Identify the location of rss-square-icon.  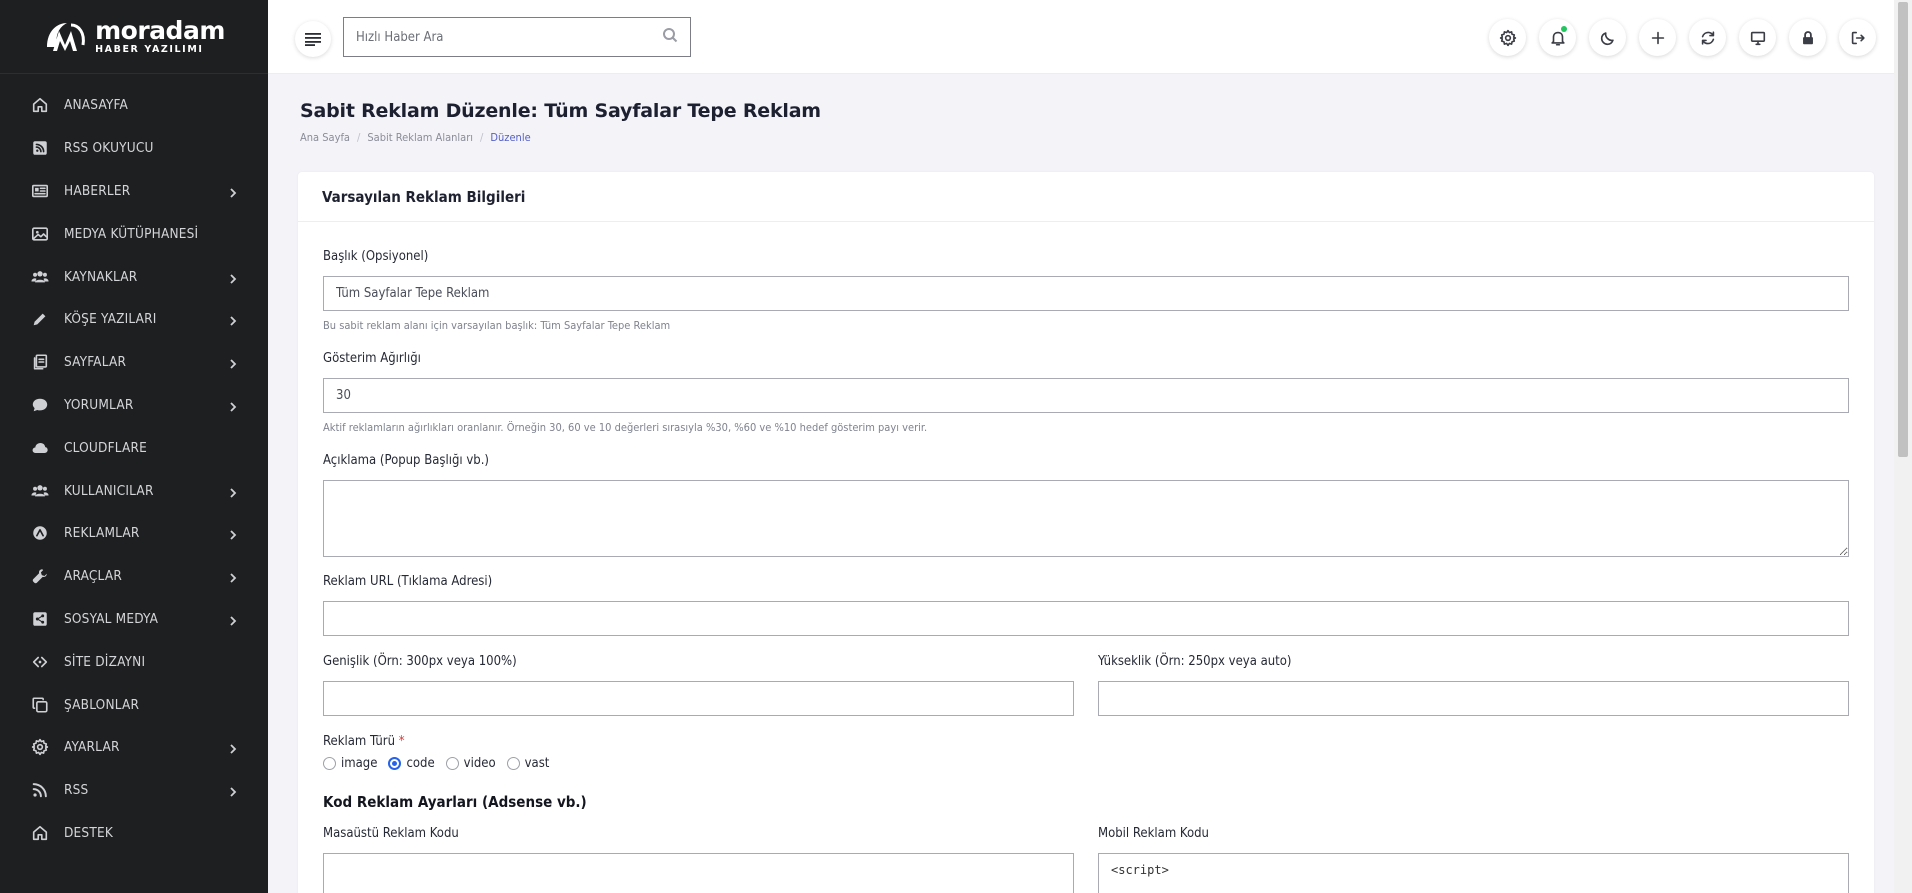
(40, 148).